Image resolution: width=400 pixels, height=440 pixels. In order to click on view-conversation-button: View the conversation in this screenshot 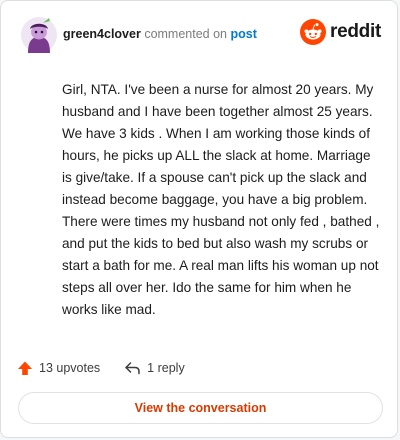, I will do `click(200, 408)`.